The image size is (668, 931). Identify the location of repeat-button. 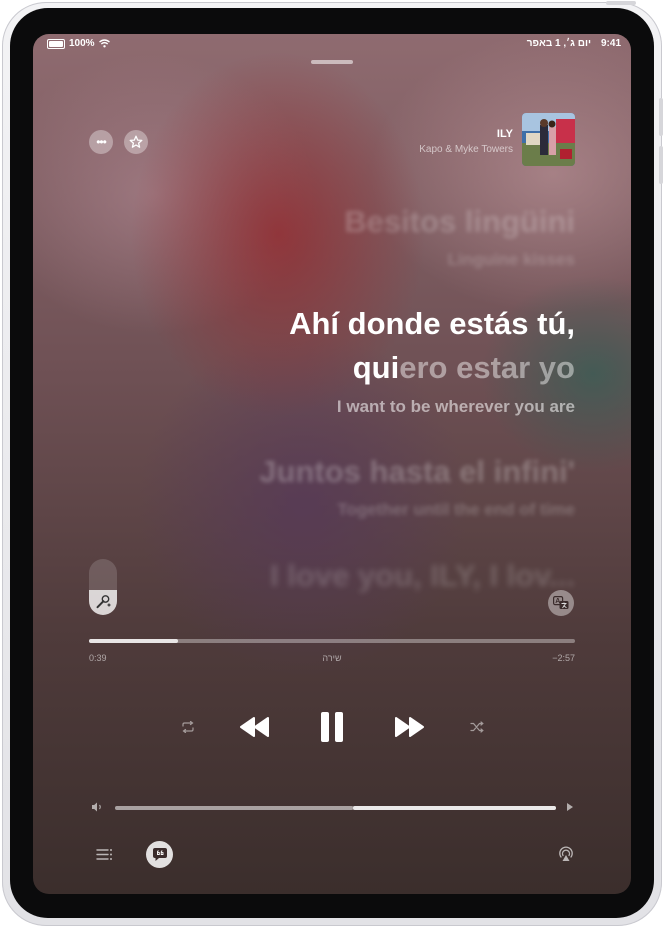
(188, 727).